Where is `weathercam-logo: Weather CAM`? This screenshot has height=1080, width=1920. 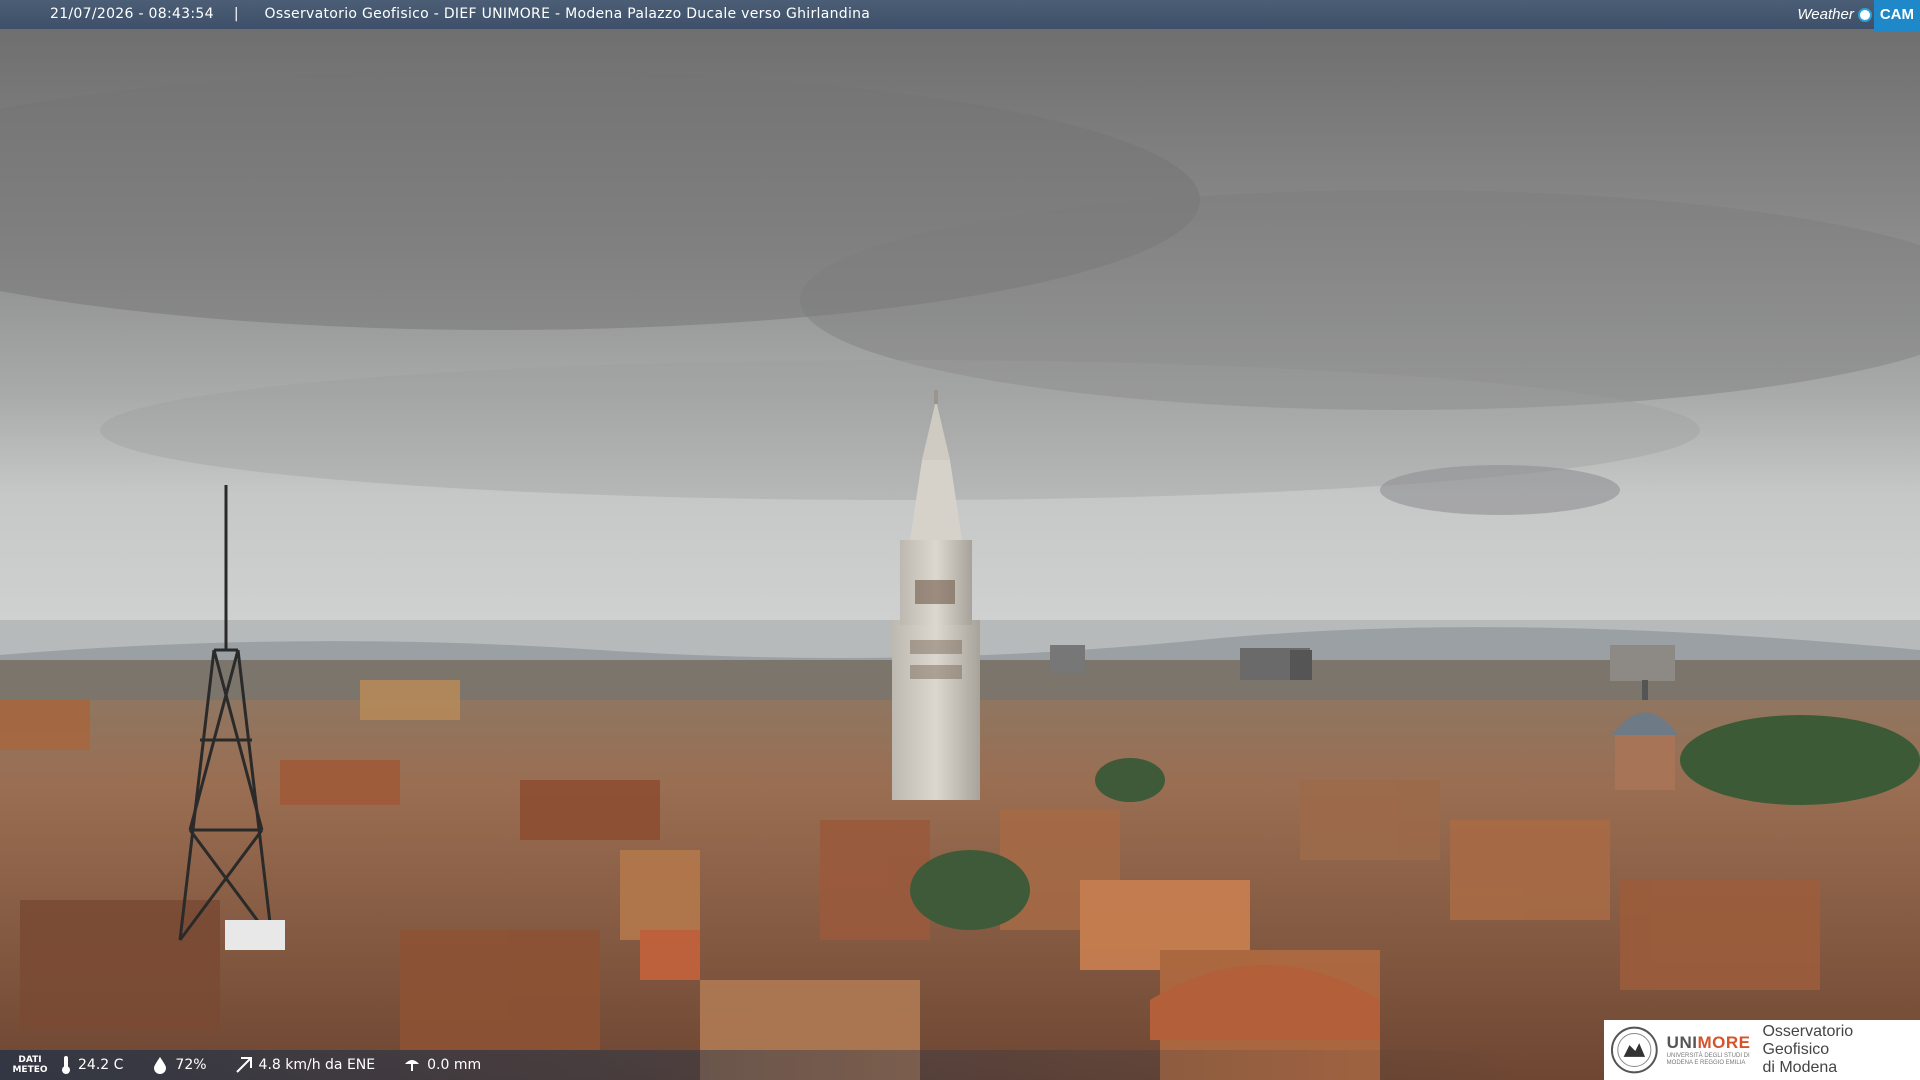
weathercam-logo: Weather CAM is located at coordinates (1858, 15).